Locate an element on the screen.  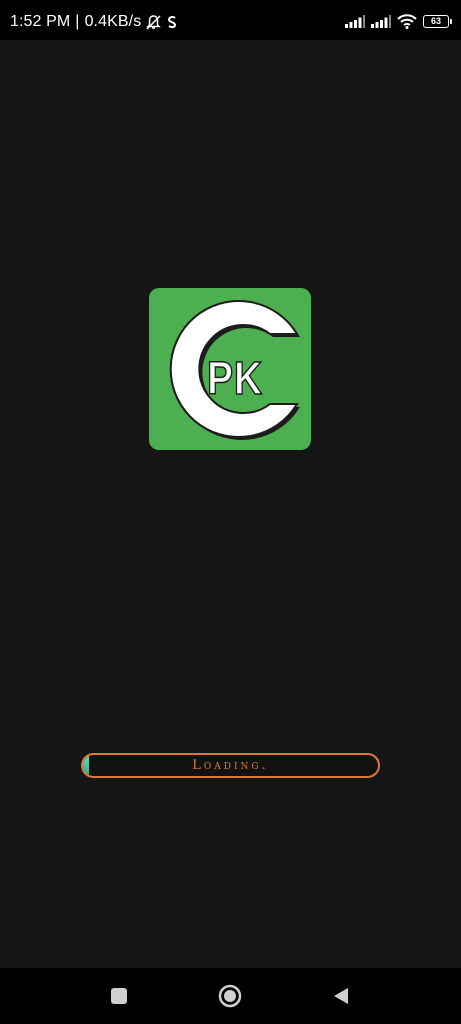
sync-icon is located at coordinates (172, 22).